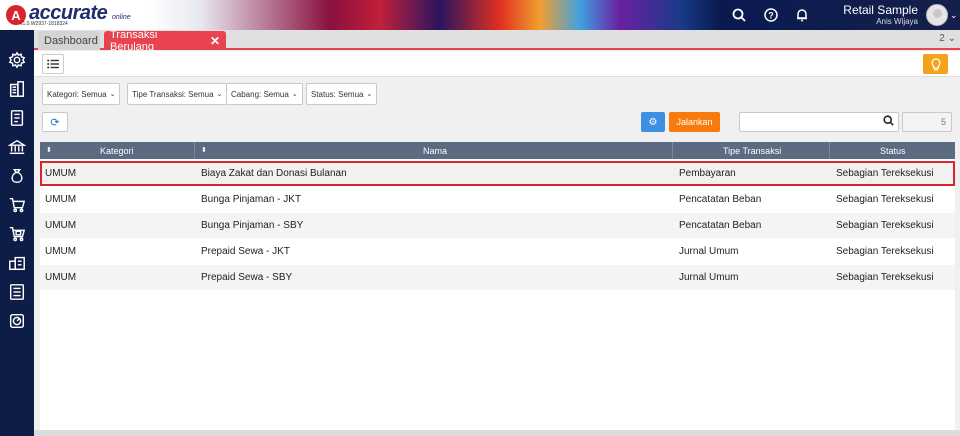 This screenshot has height=436, width=960. I want to click on settings-icon, so click(17, 60).